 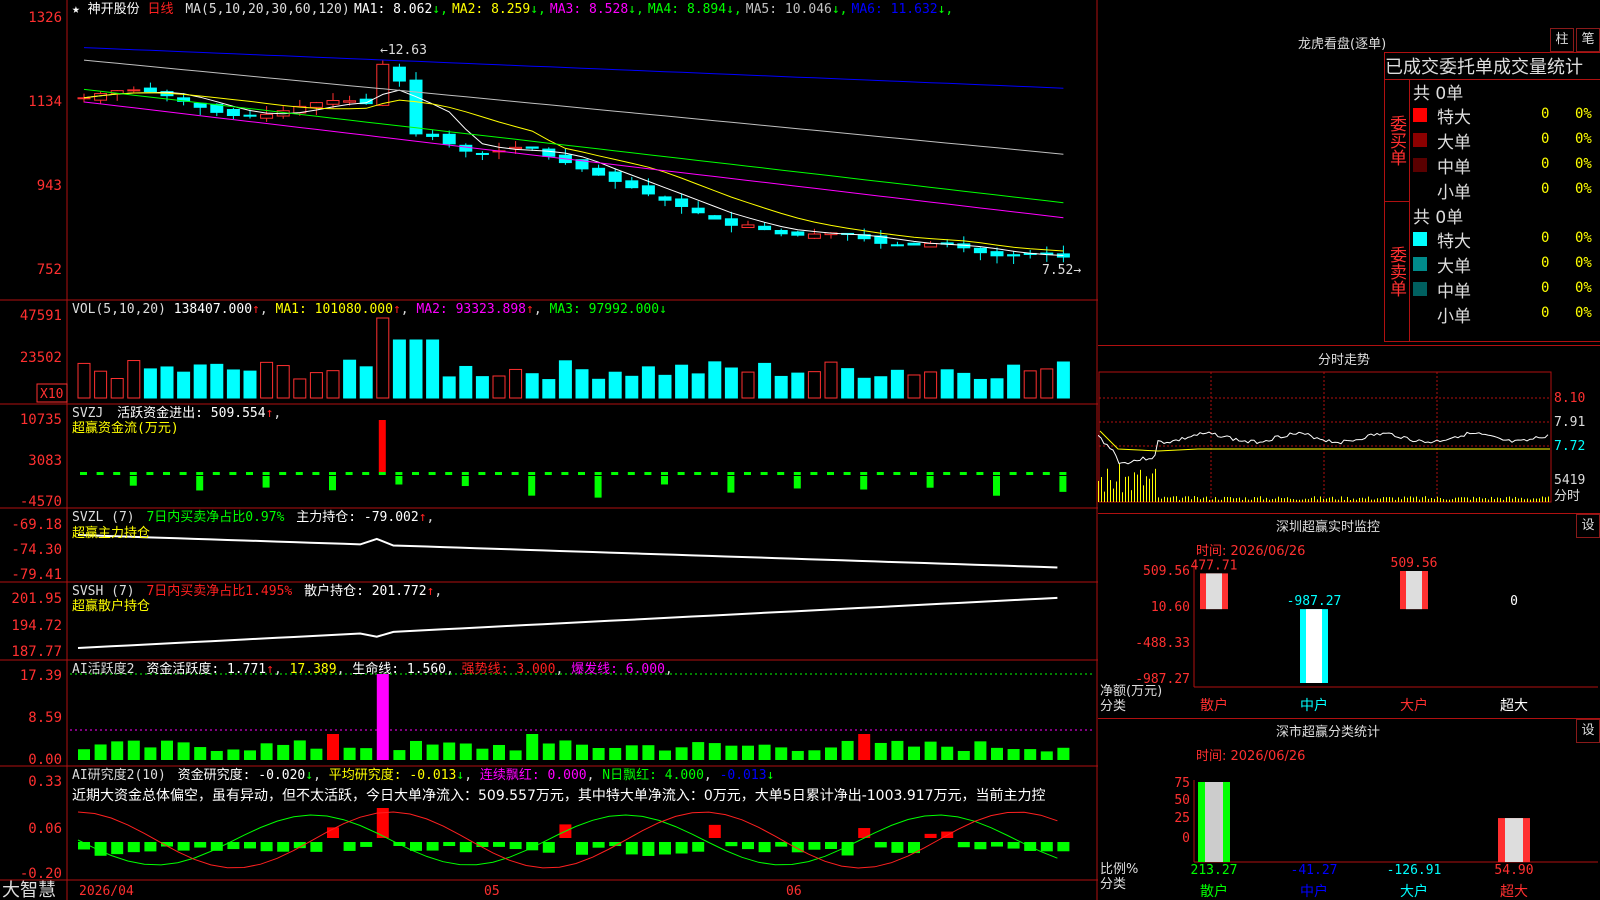 I want to click on monitor-bar-label: 509.56, so click(x=1414, y=563).